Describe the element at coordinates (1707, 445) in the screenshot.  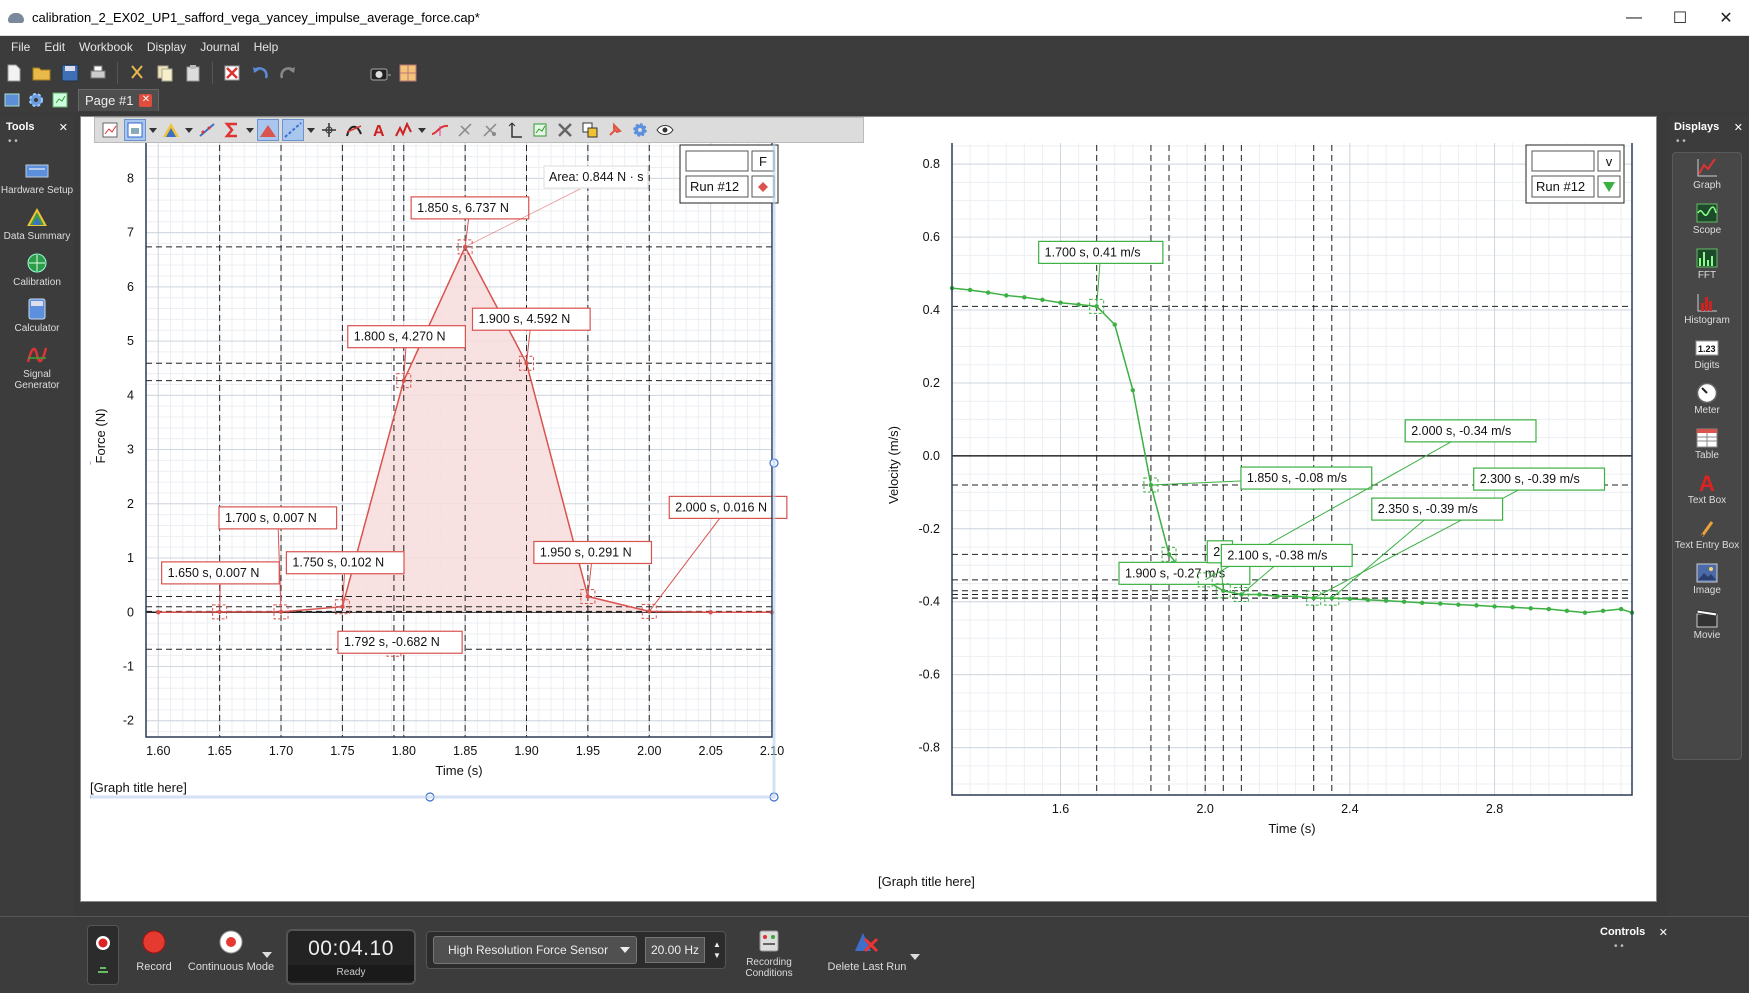
I see `display-table: Table` at that location.